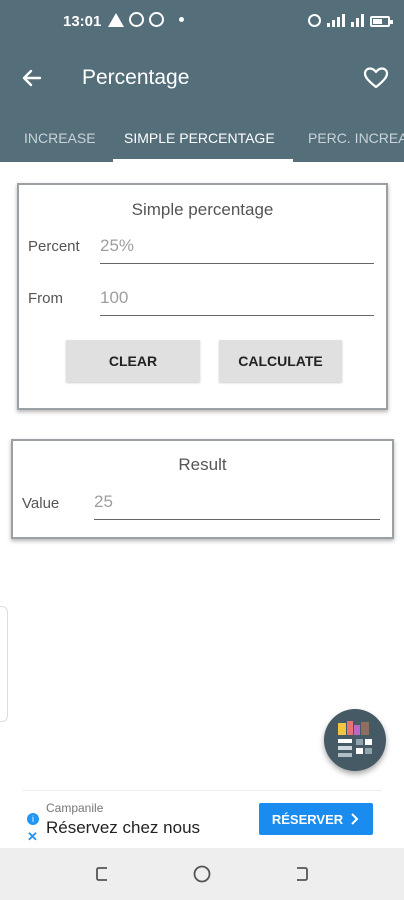 The width and height of the screenshot is (404, 900). I want to click on b-circle-icon, so click(136, 19).